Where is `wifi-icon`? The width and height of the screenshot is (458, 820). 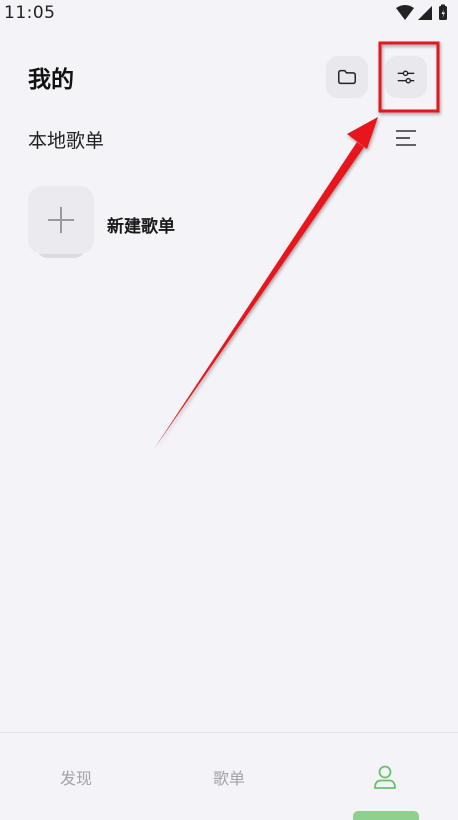 wifi-icon is located at coordinates (405, 12).